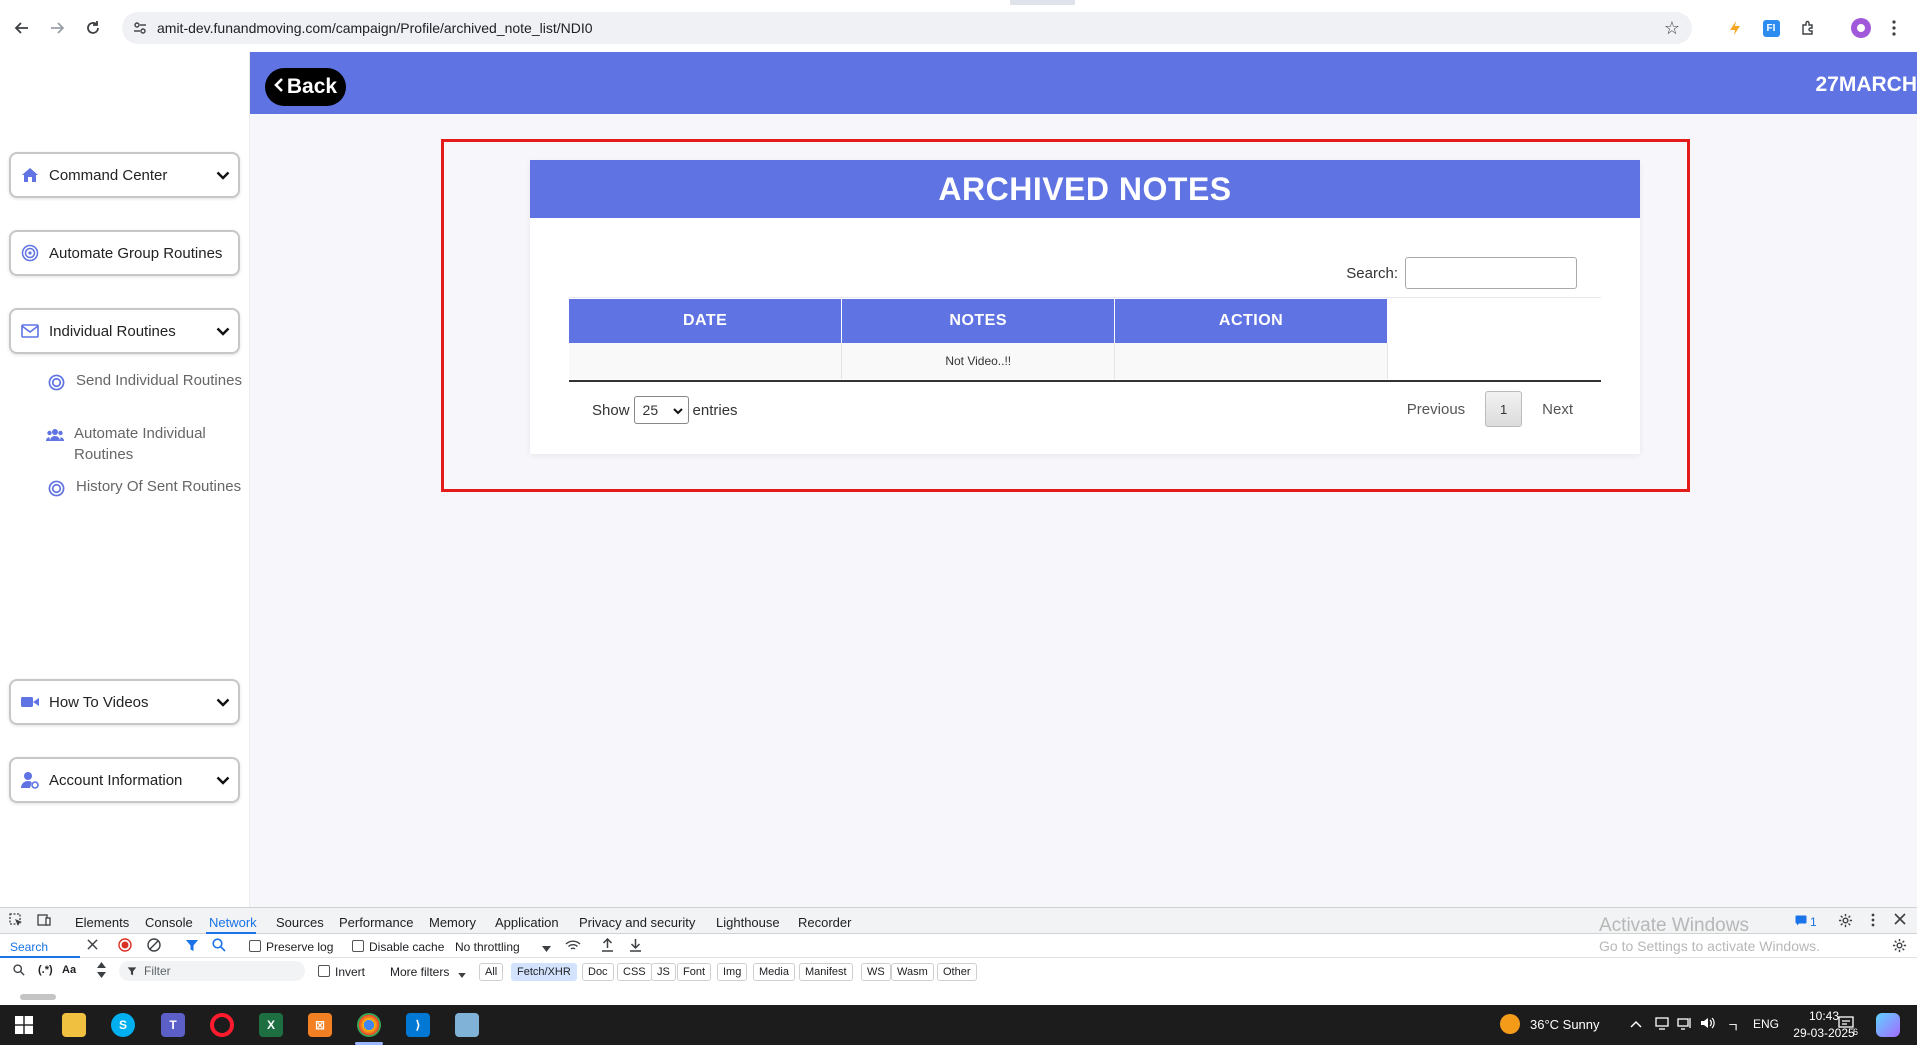 This screenshot has height=1045, width=1917. What do you see at coordinates (124, 253) in the screenshot?
I see `sidebar-item-automate-group-routines: Automate Group Routines` at bounding box center [124, 253].